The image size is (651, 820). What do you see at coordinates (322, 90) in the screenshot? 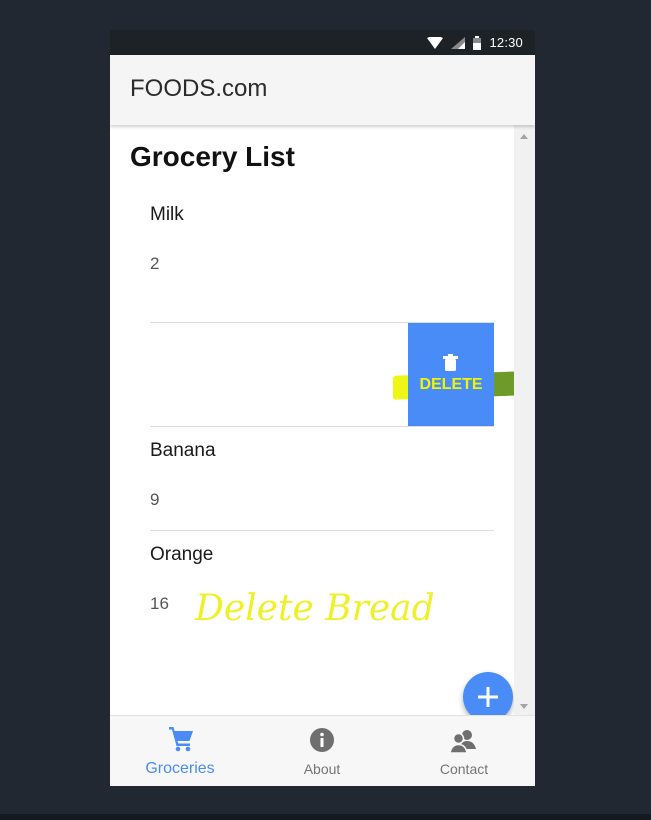
I see `app-bar: FOODS.com` at bounding box center [322, 90].